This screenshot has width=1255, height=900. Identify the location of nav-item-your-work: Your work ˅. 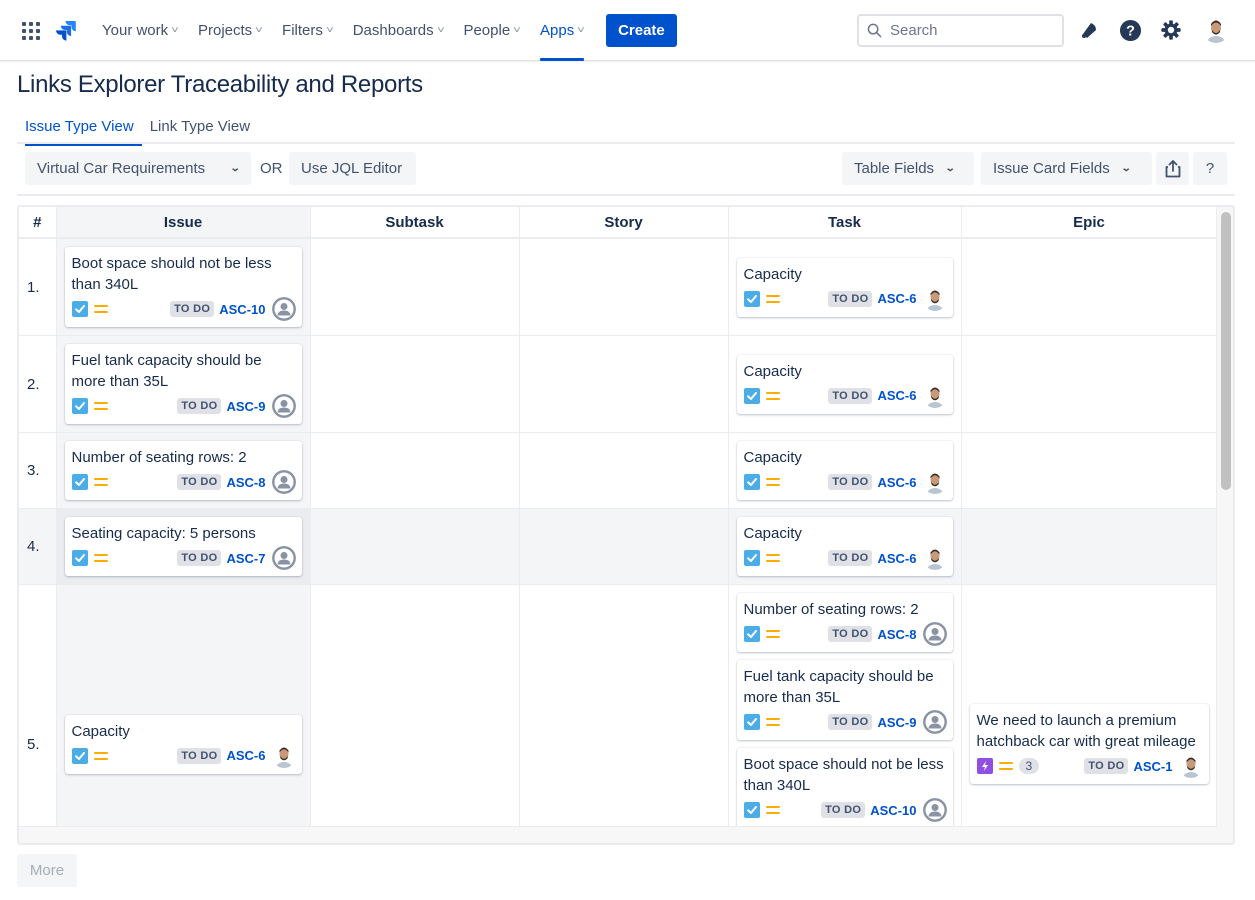
(140, 30).